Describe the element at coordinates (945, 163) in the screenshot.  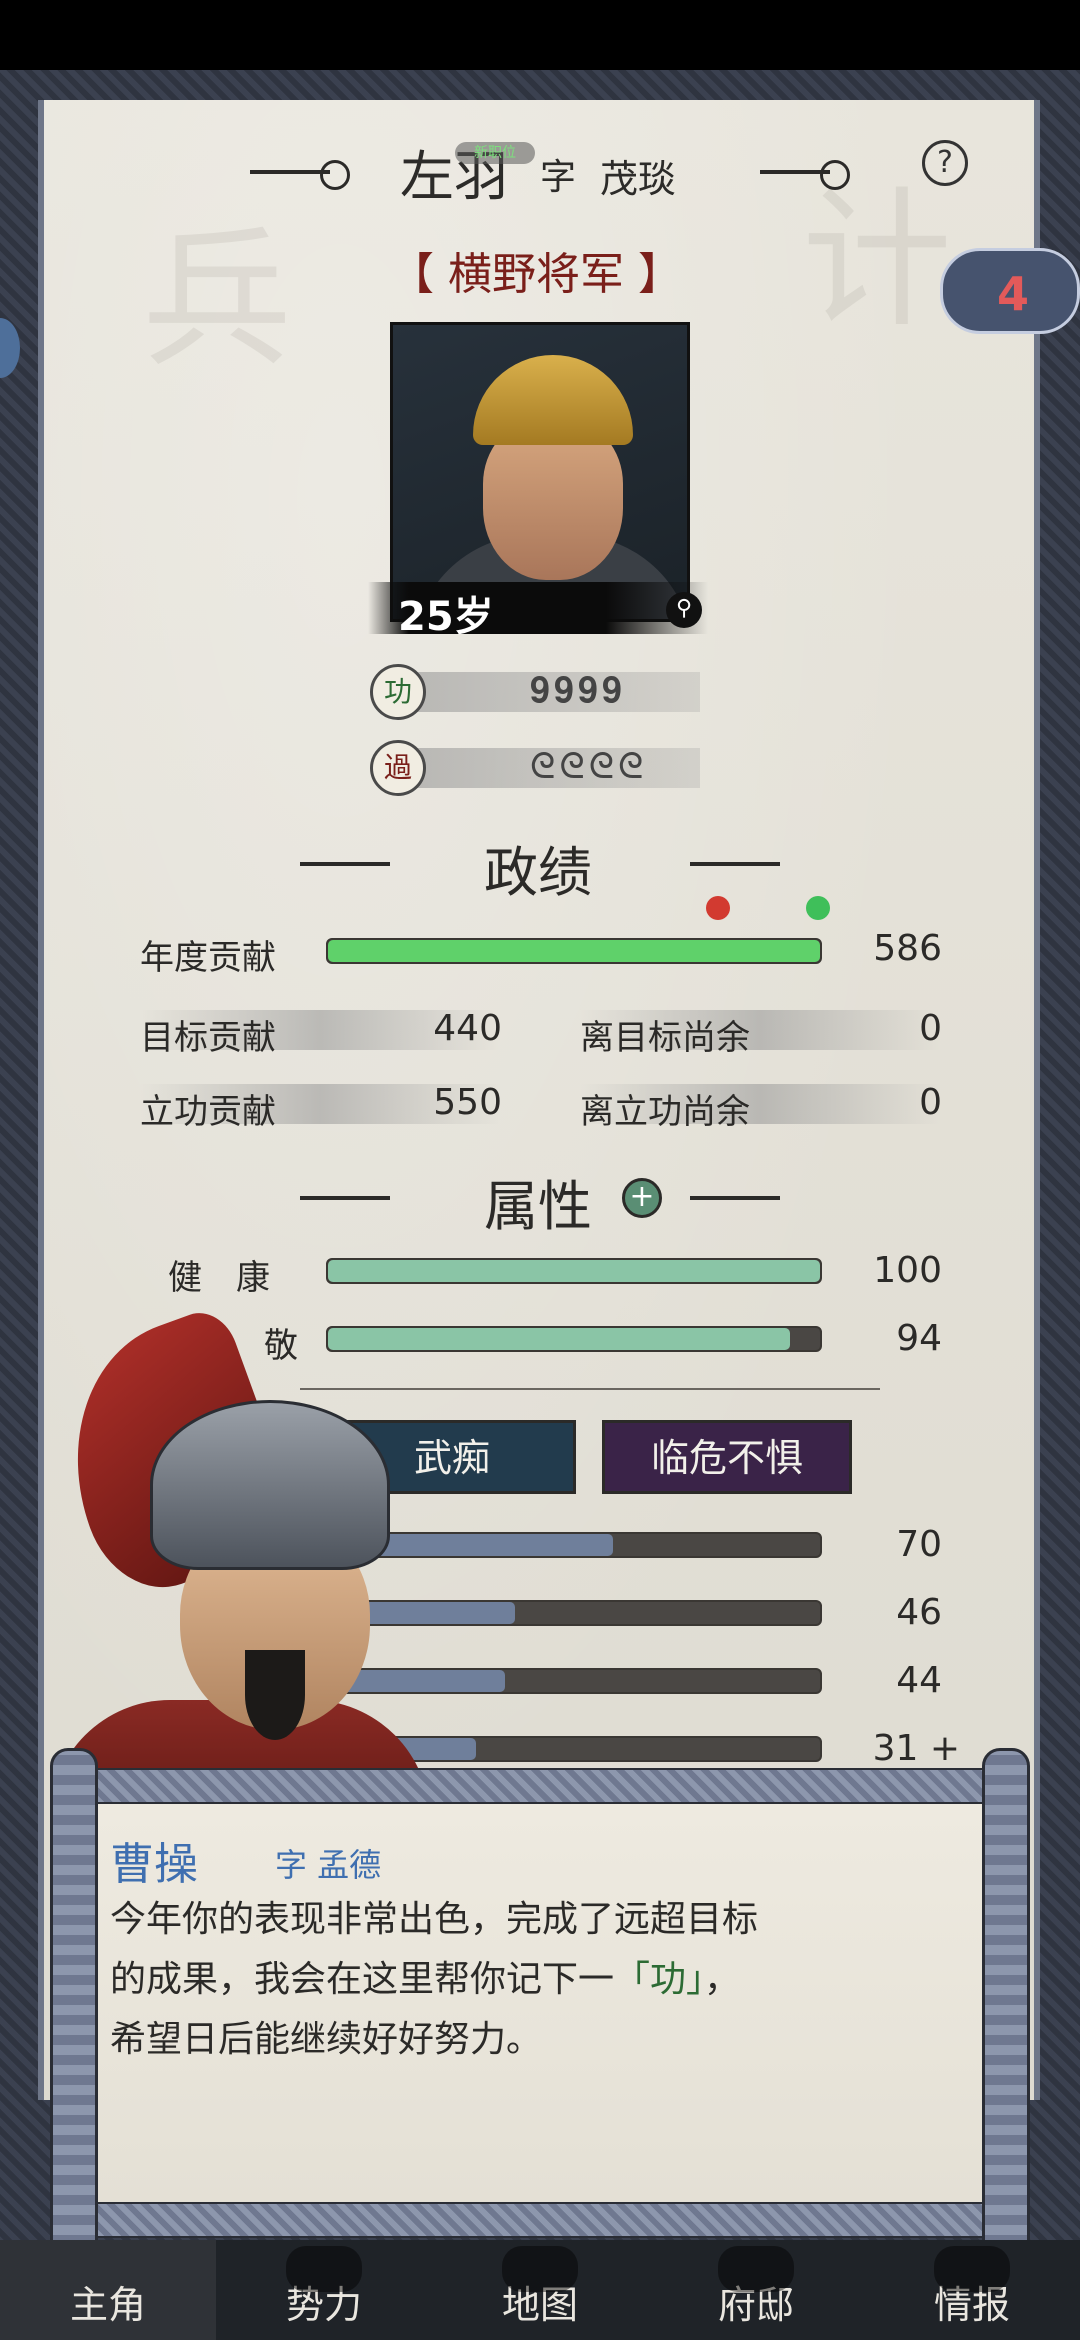
I see `help-button: ?` at that location.